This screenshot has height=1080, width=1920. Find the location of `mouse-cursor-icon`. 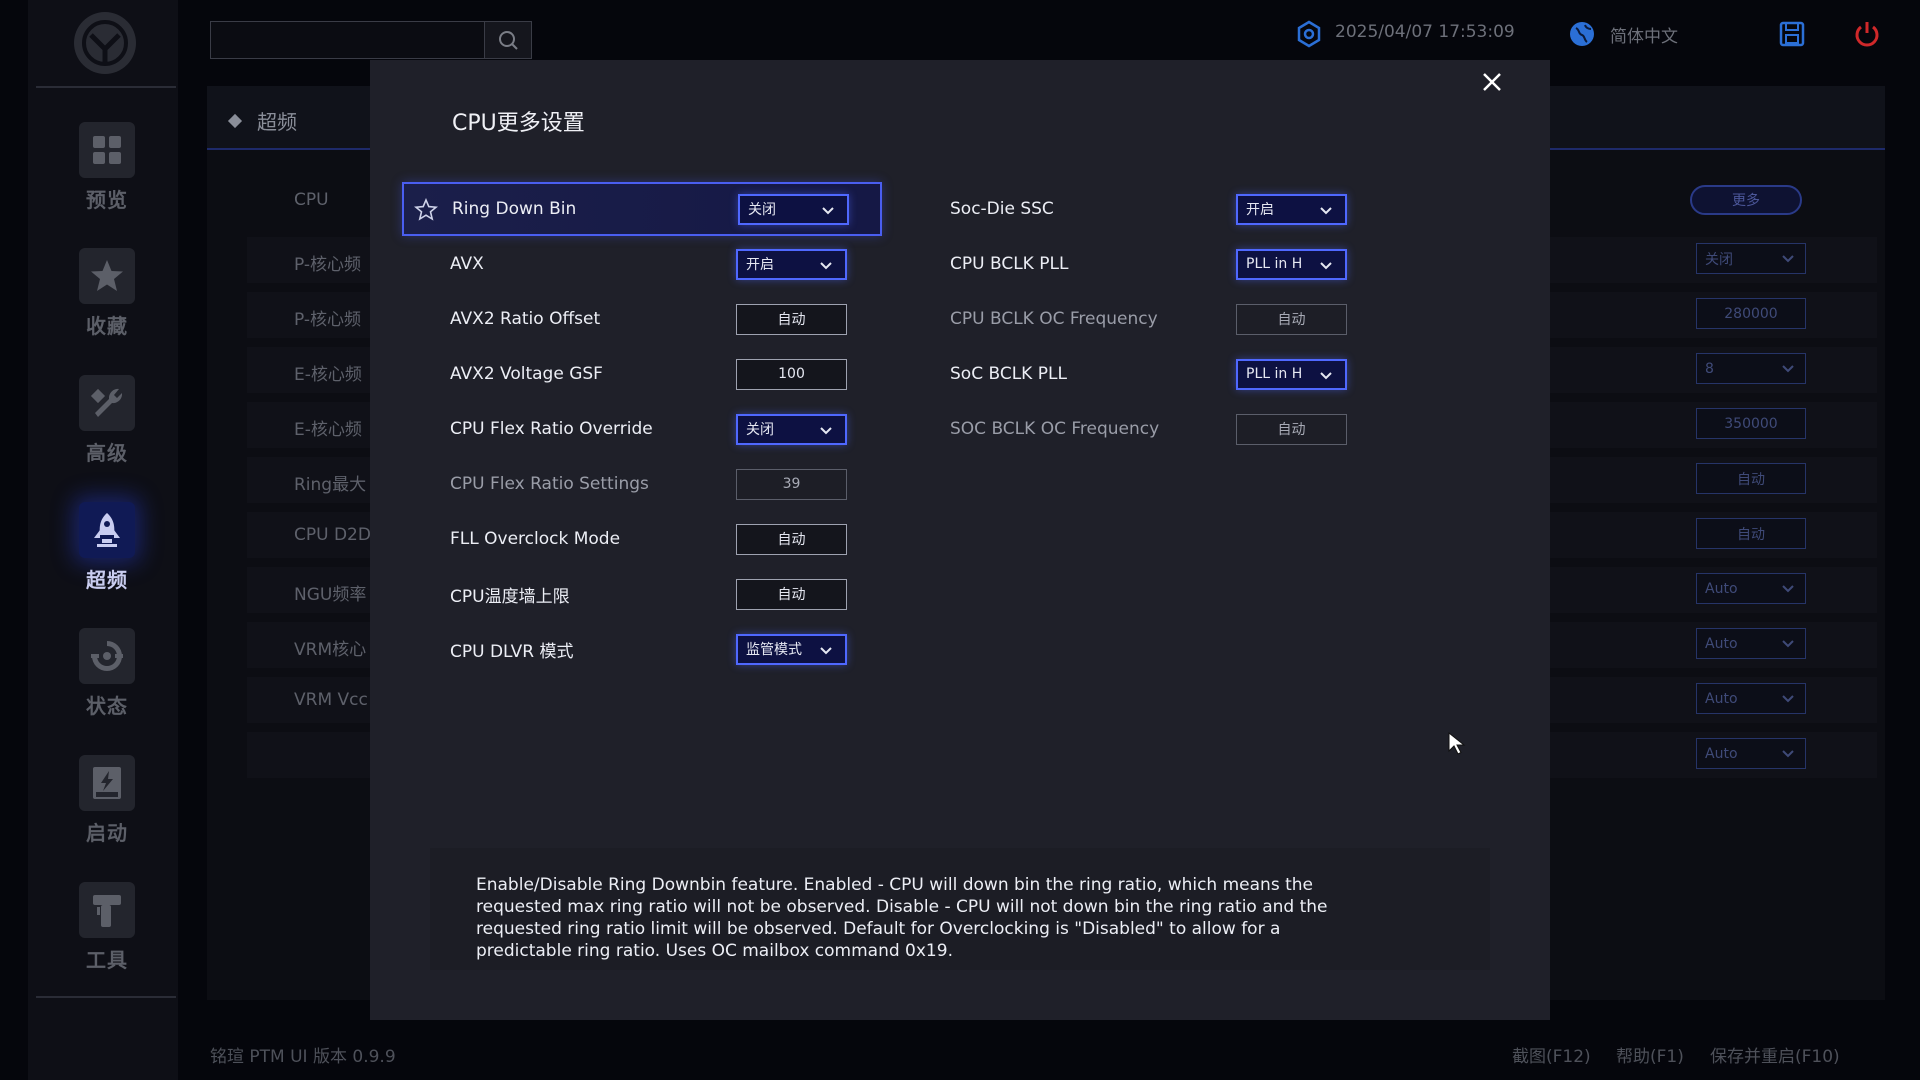

mouse-cursor-icon is located at coordinates (1457, 743).